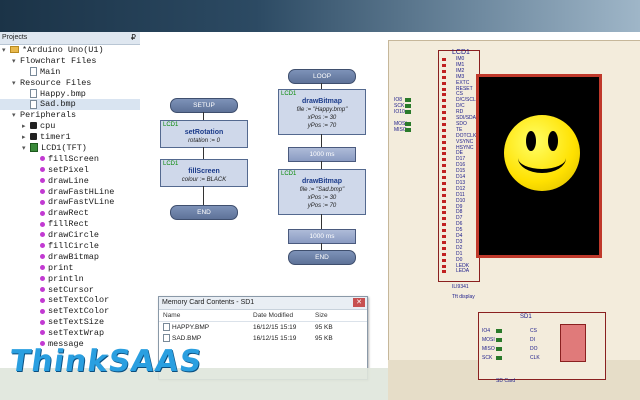  I want to click on setup-start-terminal: SETUP, so click(204, 105).